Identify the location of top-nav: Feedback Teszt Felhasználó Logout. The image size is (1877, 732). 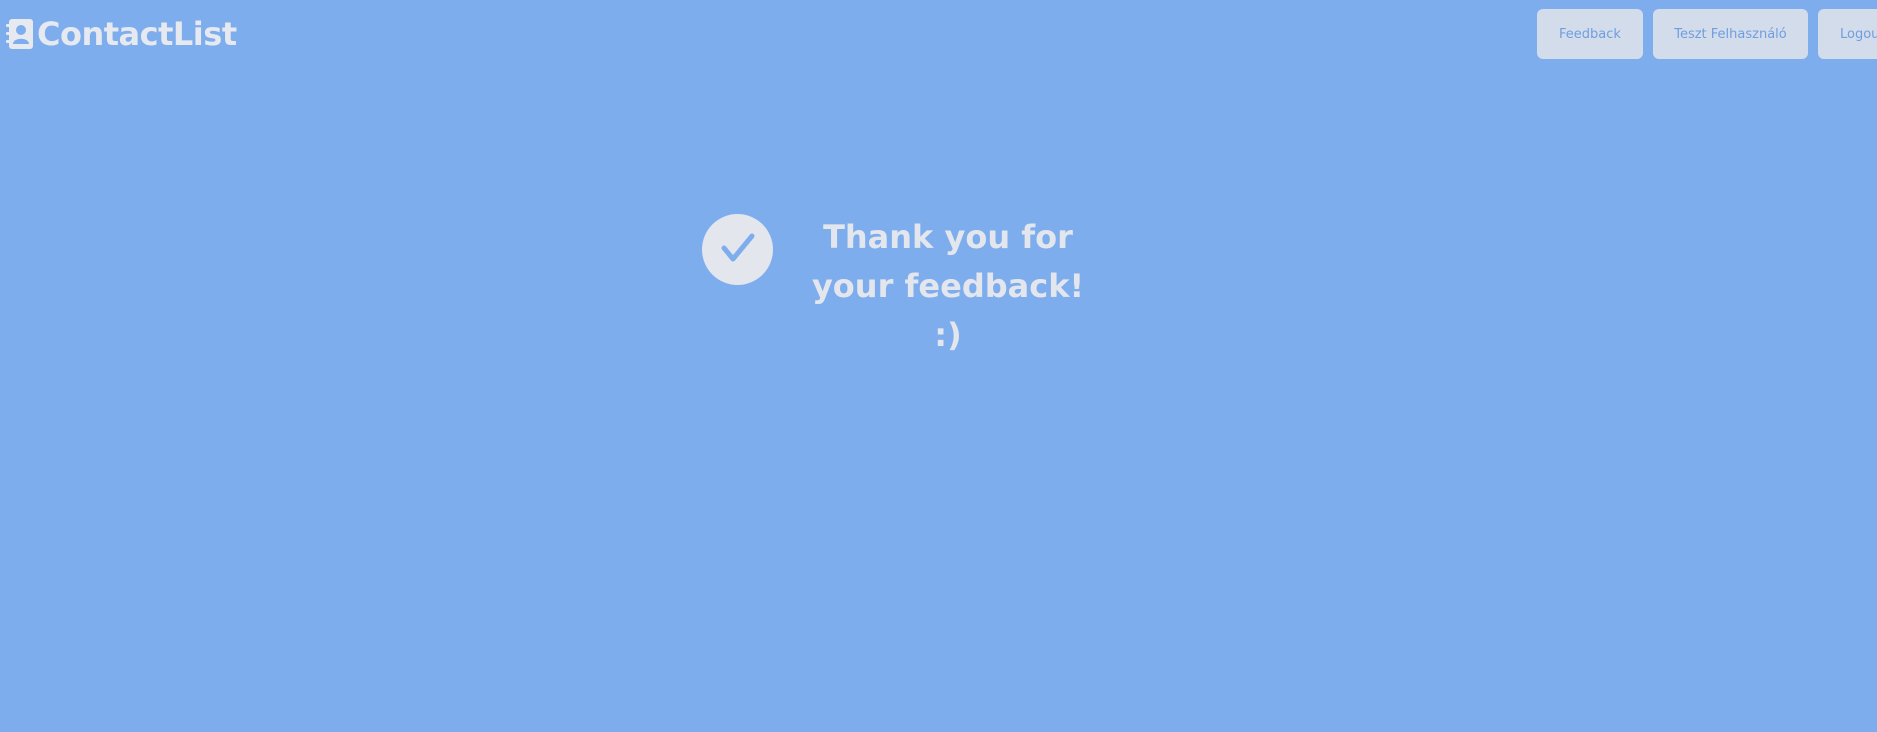
(1707, 34).